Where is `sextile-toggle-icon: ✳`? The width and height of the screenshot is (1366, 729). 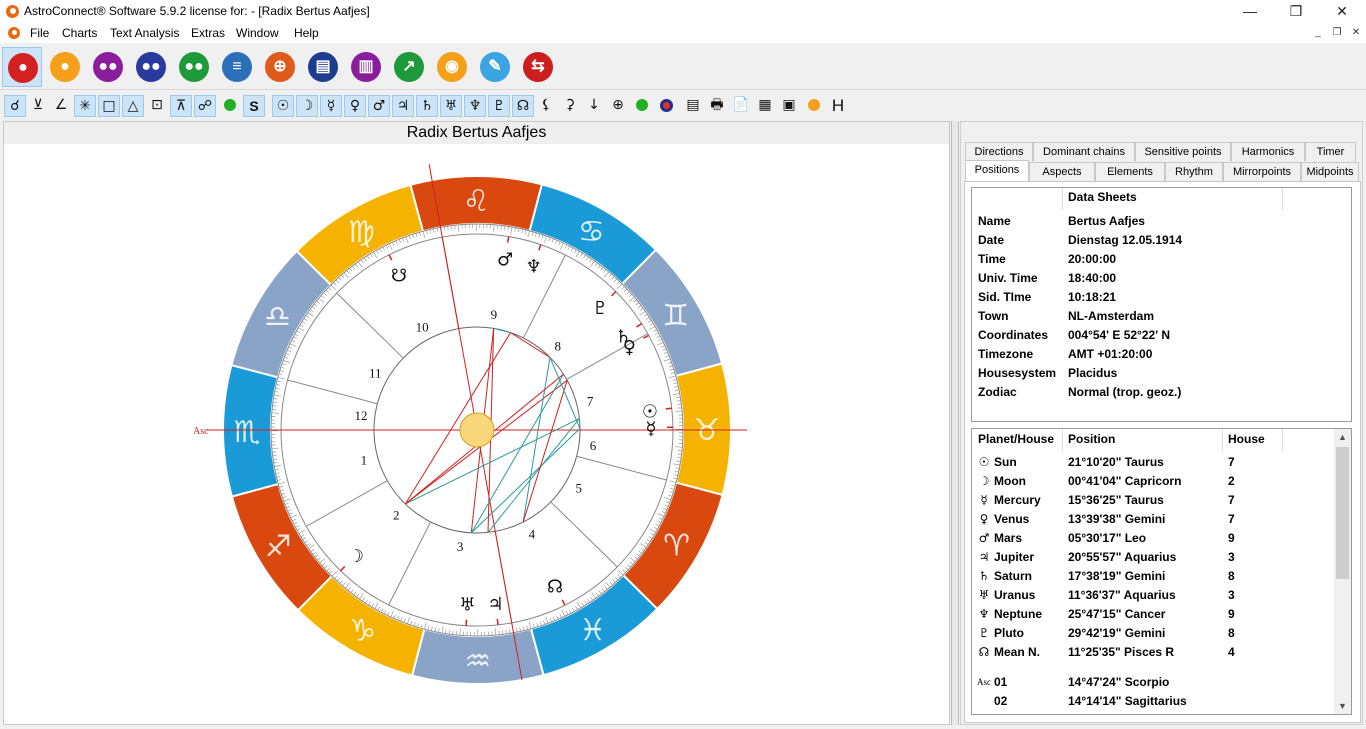
sextile-toggle-icon: ✳ is located at coordinates (85, 106).